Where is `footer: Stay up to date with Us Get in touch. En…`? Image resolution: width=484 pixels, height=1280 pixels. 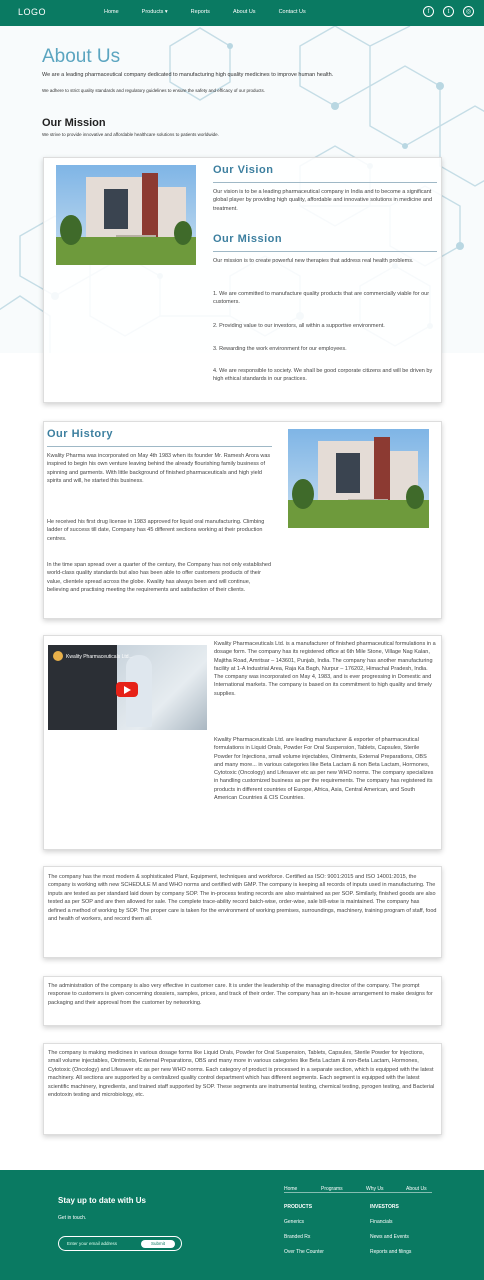
footer: Stay up to date with Us Get in touch. En… is located at coordinates (242, 1225).